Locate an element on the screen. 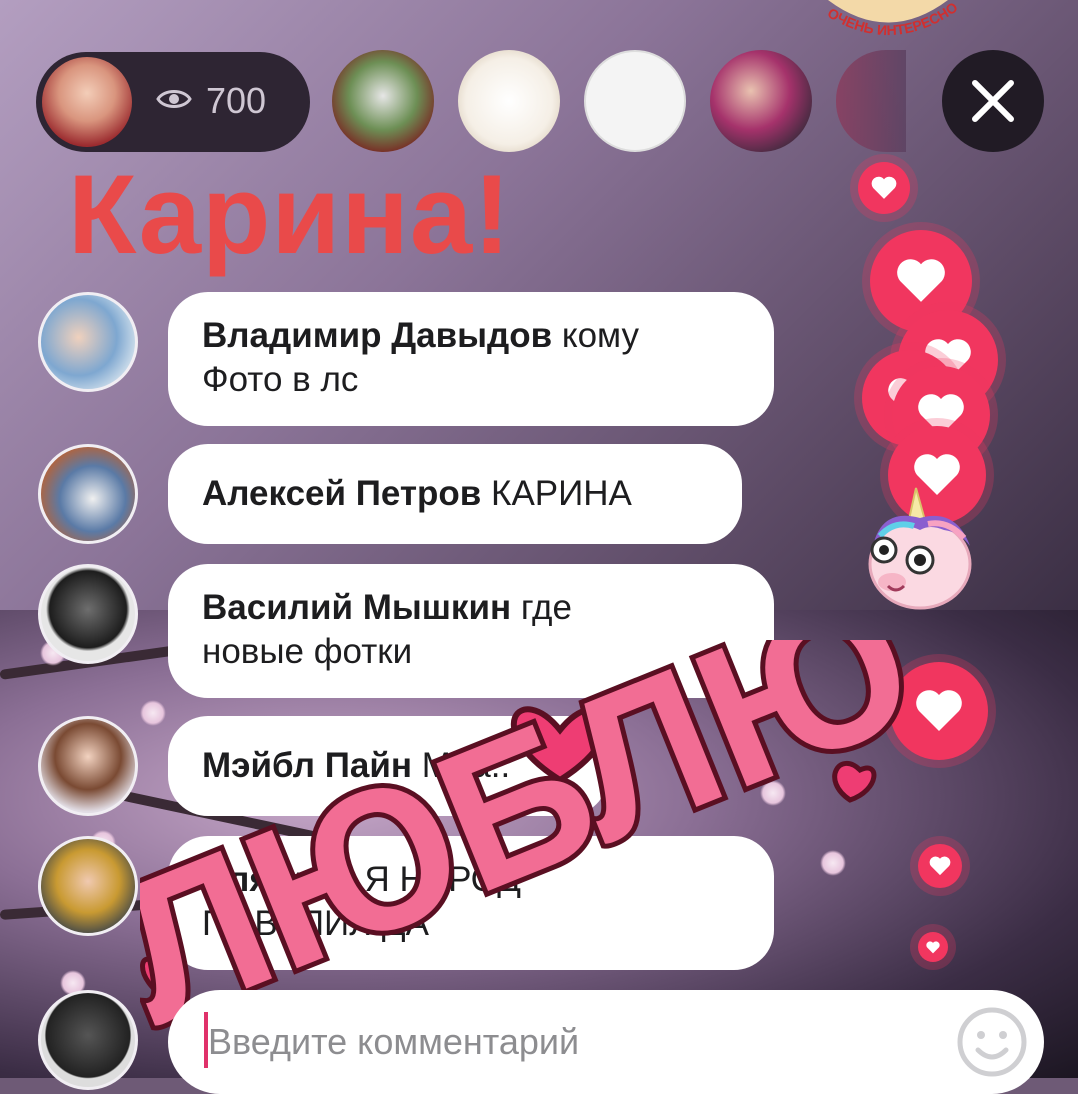 Image resolution: width=1078 pixels, height=1094 pixels. viewer-count: 700 is located at coordinates (236, 100).